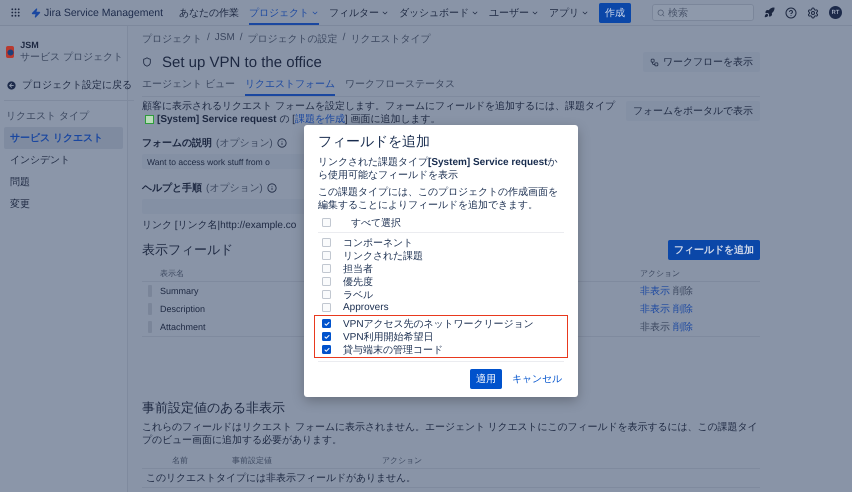 This screenshot has width=852, height=492. Describe the element at coordinates (791, 12) in the screenshot. I see `help-icon` at that location.